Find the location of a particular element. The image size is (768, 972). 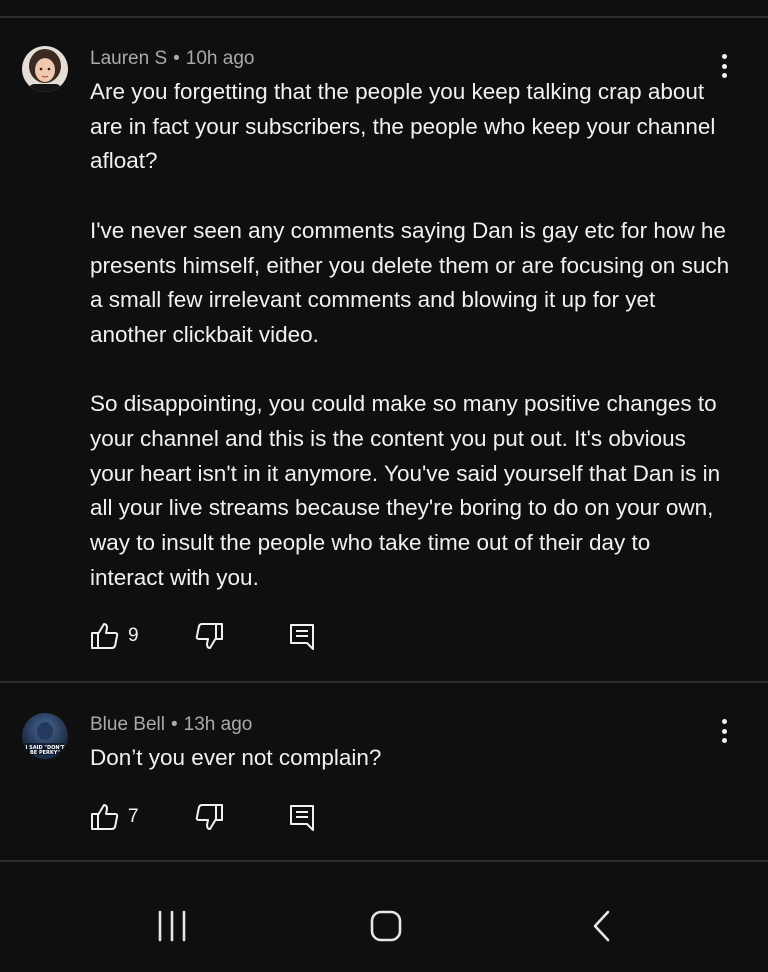

recent-apps-button is located at coordinates (172, 928).